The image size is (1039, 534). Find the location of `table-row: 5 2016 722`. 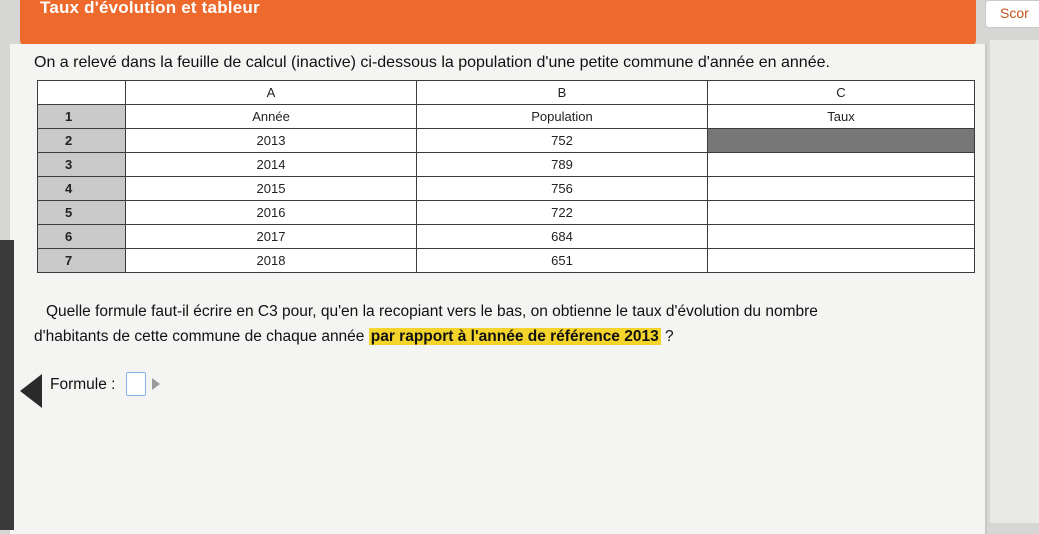

table-row: 5 2016 722 is located at coordinates (506, 212).